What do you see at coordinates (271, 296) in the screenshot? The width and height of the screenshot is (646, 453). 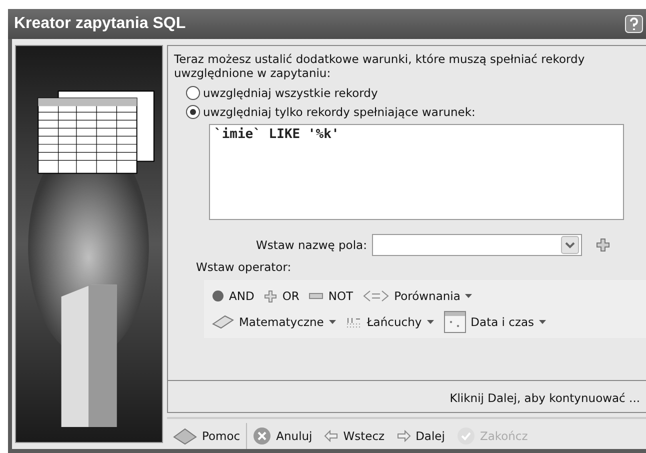 I see `plus-icon` at bounding box center [271, 296].